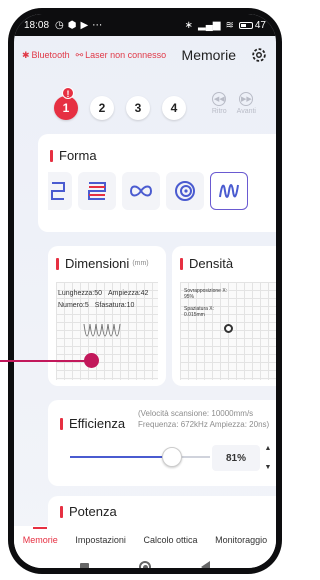 The width and height of the screenshot is (320, 580). I want to click on spaziatura-value: 0.015mm, so click(194, 315).